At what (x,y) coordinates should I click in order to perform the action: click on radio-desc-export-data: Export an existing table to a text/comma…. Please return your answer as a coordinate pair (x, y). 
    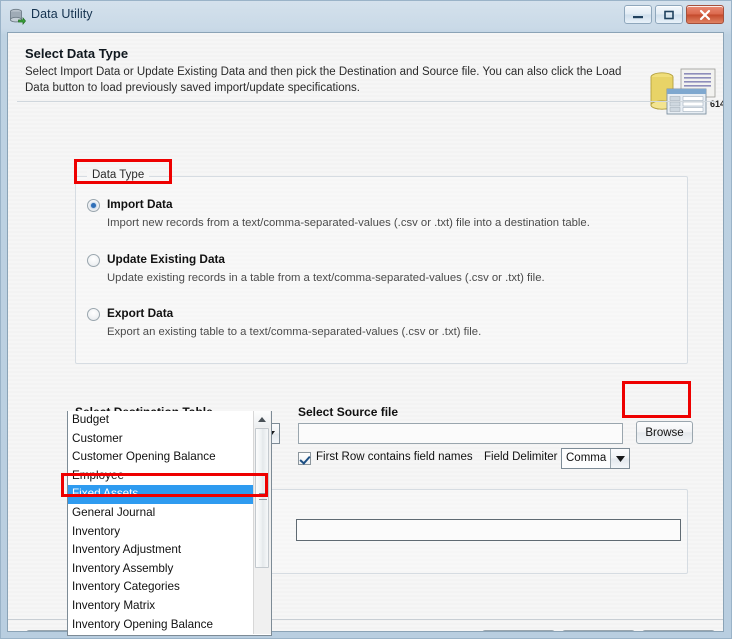
    Looking at the image, I should click on (294, 332).